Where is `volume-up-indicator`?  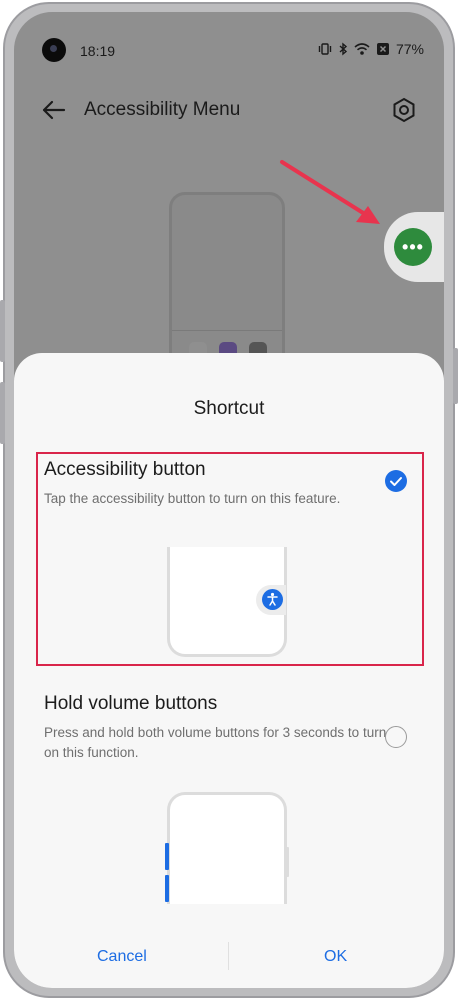
volume-up-indicator is located at coordinates (167, 856).